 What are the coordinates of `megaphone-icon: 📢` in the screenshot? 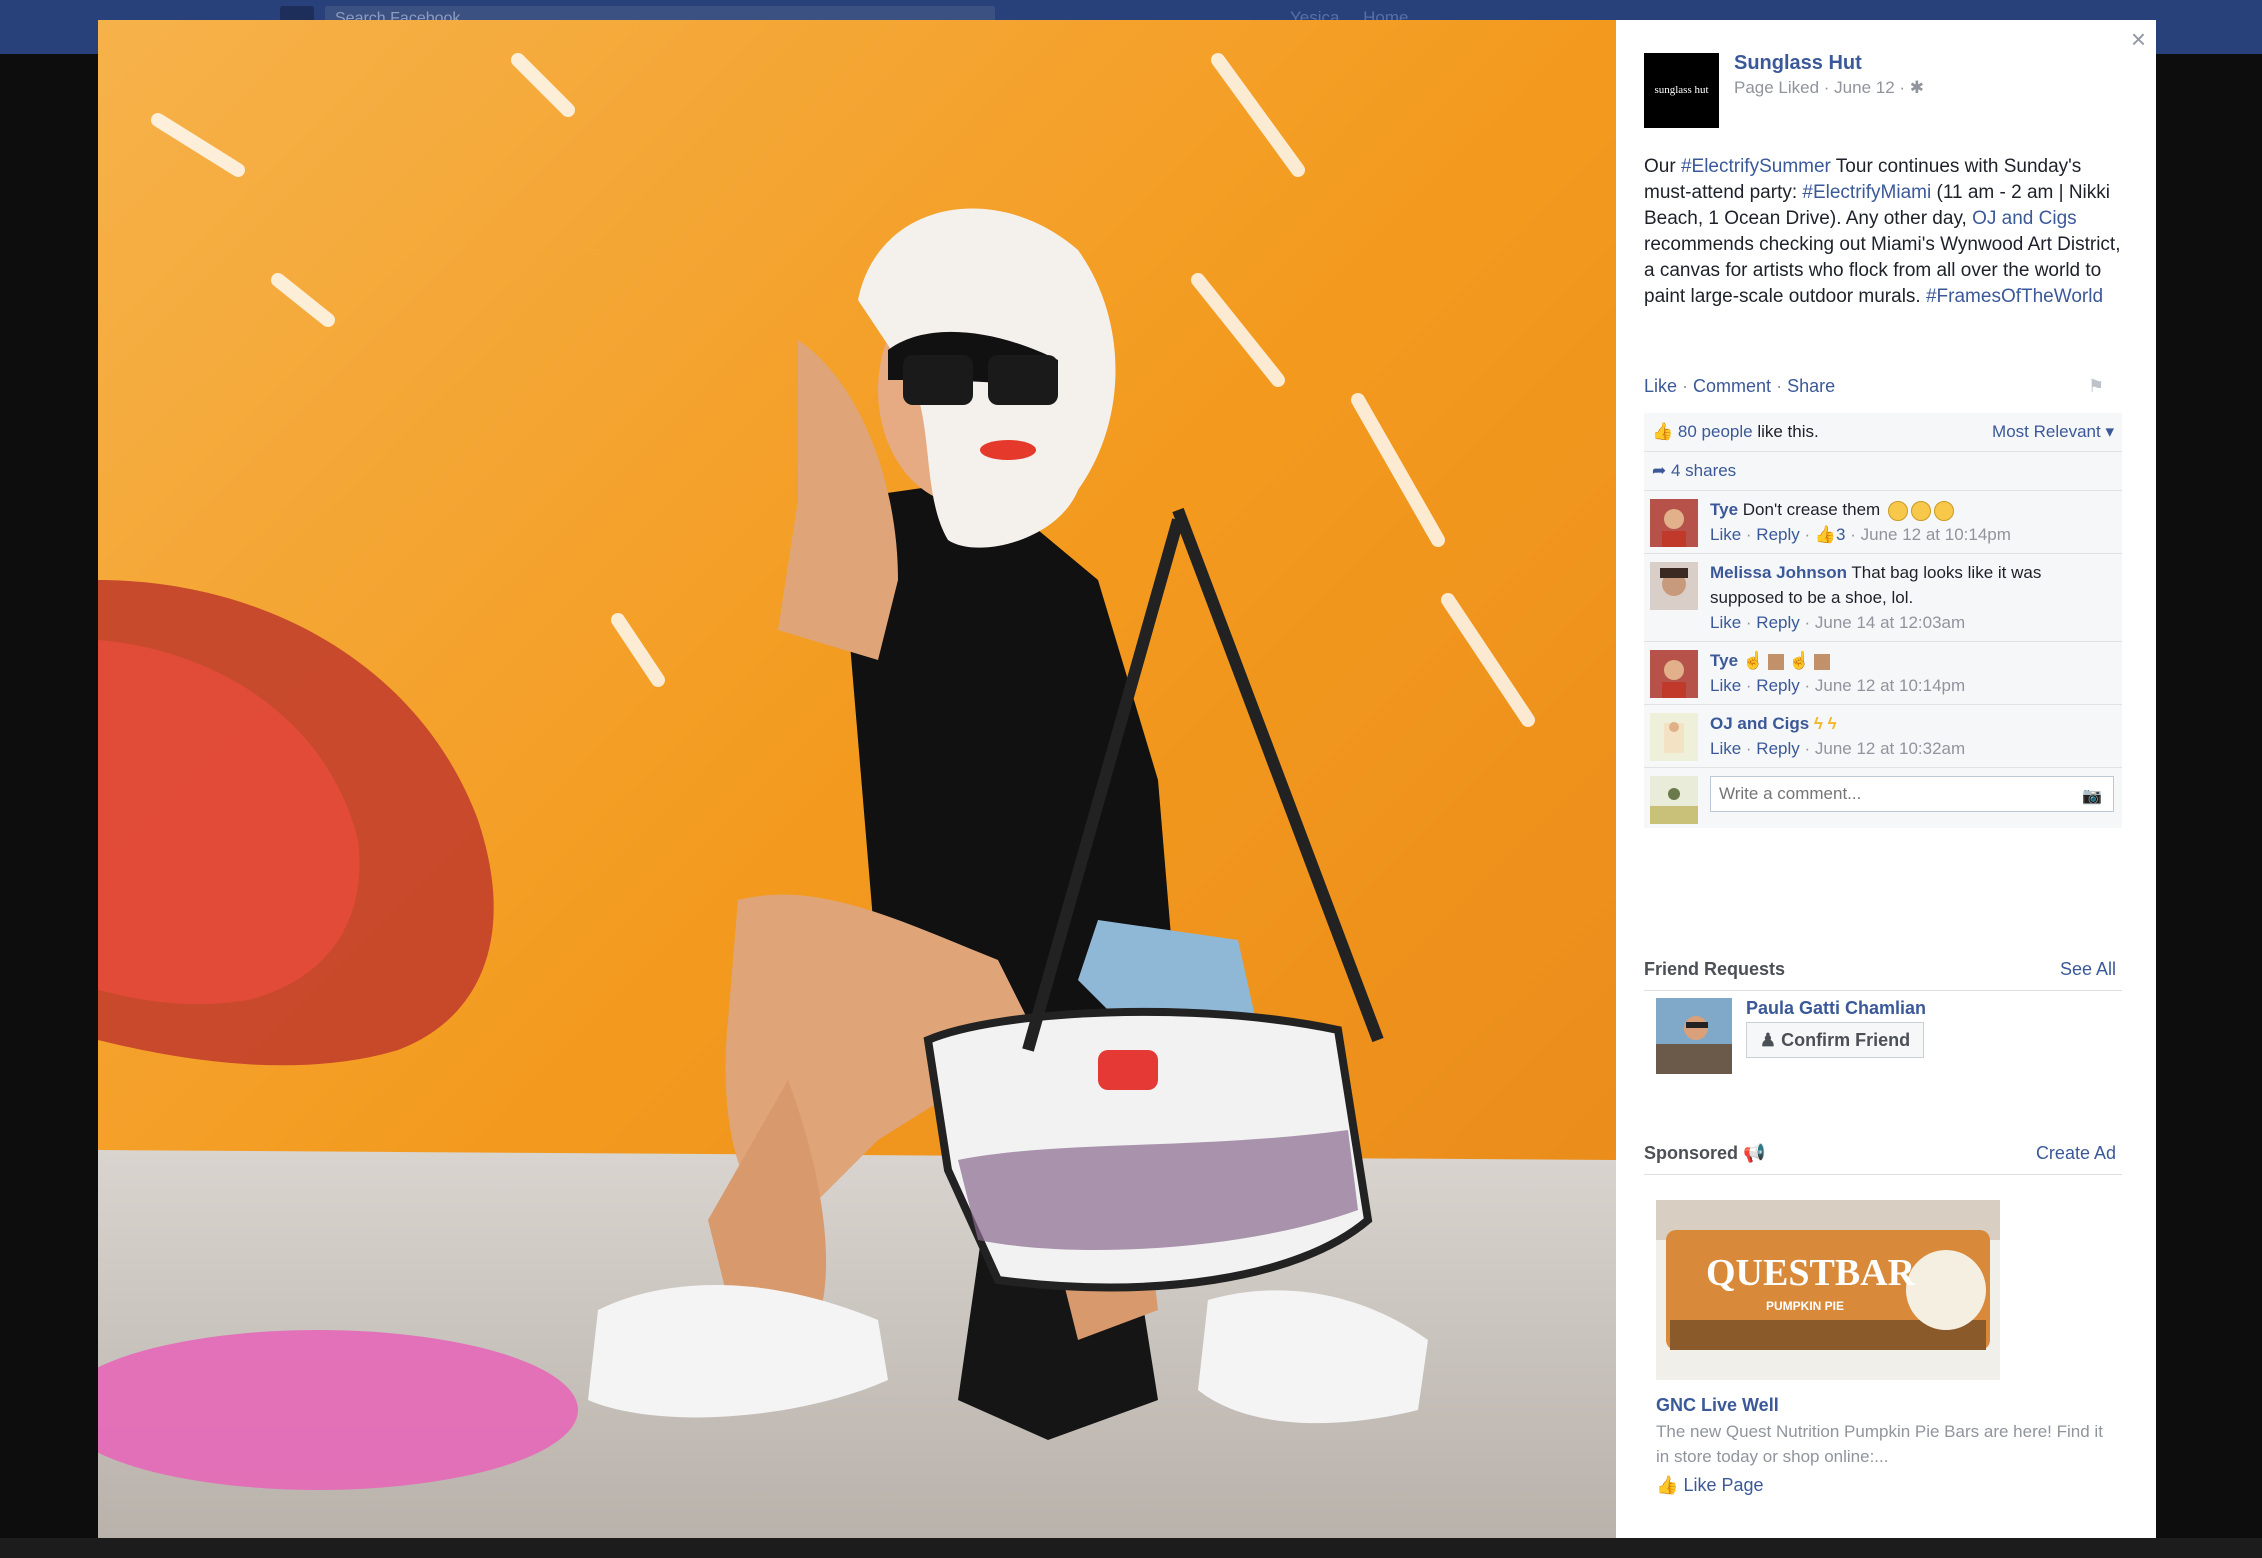 It's located at (1754, 1153).